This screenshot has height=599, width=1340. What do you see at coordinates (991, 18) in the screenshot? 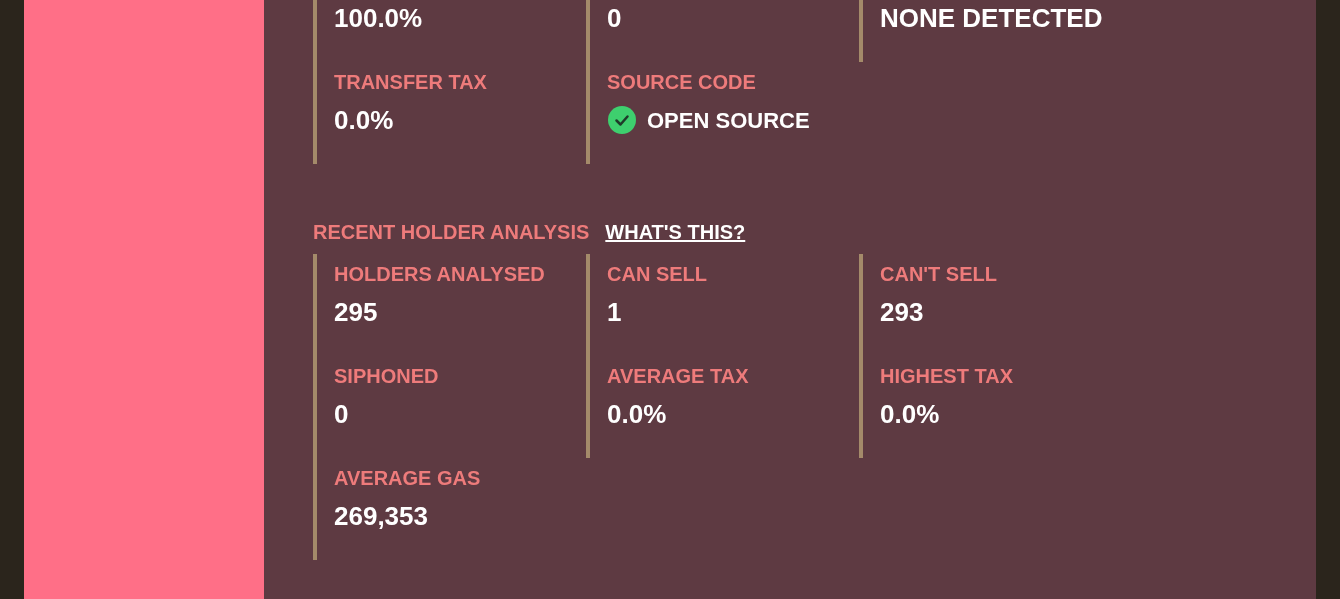
I see `stat-value: NONE DETECTED` at bounding box center [991, 18].